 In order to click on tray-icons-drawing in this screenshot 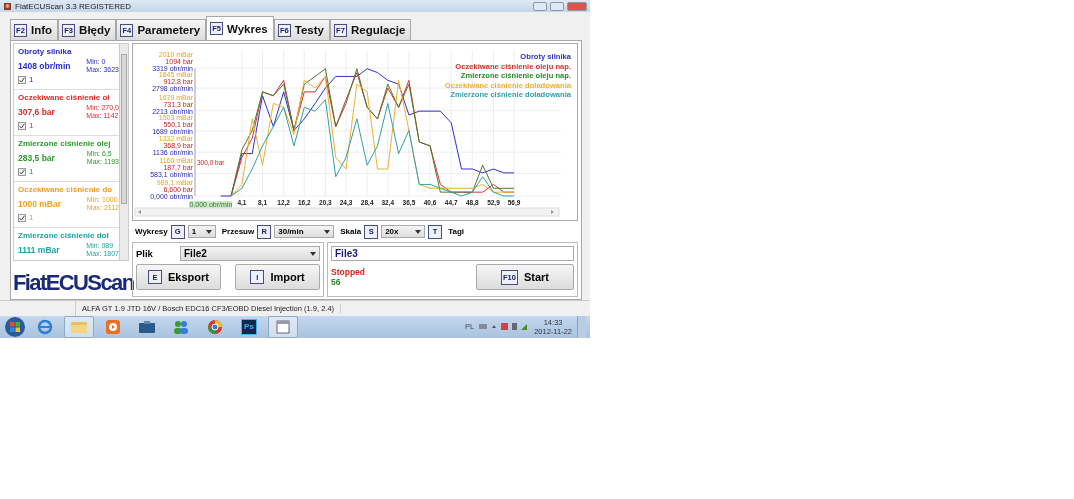, I will do `click(504, 327)`.